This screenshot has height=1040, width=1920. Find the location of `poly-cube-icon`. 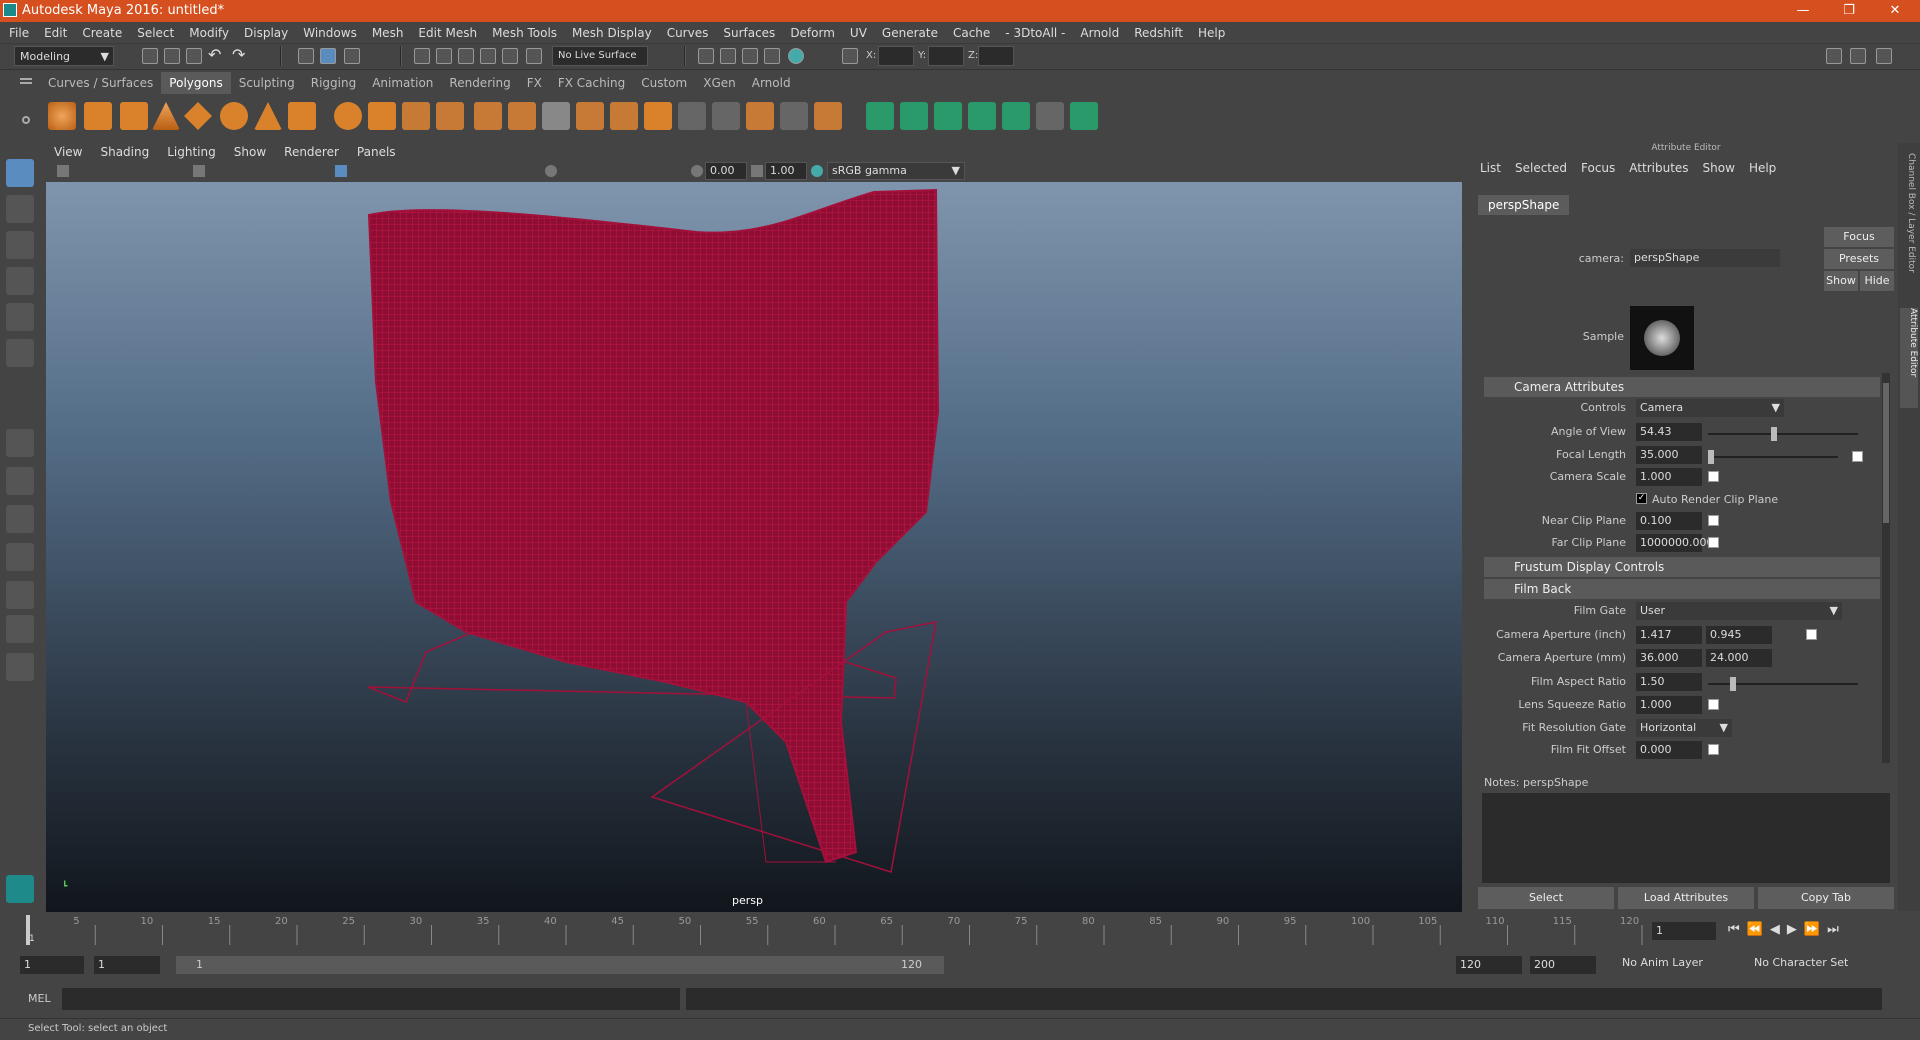

poly-cube-icon is located at coordinates (98, 116).